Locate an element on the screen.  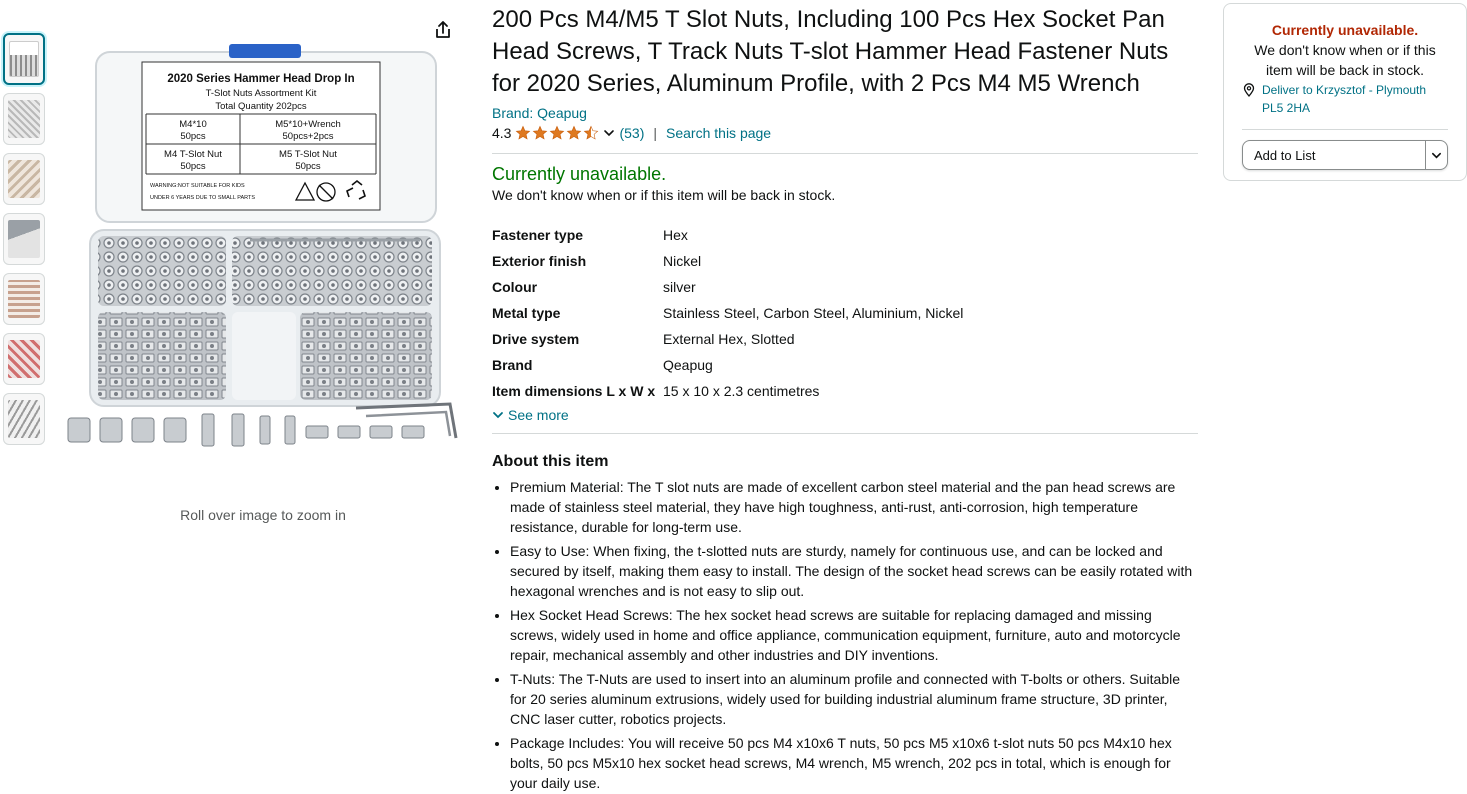
star-half-icon is located at coordinates (591, 132).